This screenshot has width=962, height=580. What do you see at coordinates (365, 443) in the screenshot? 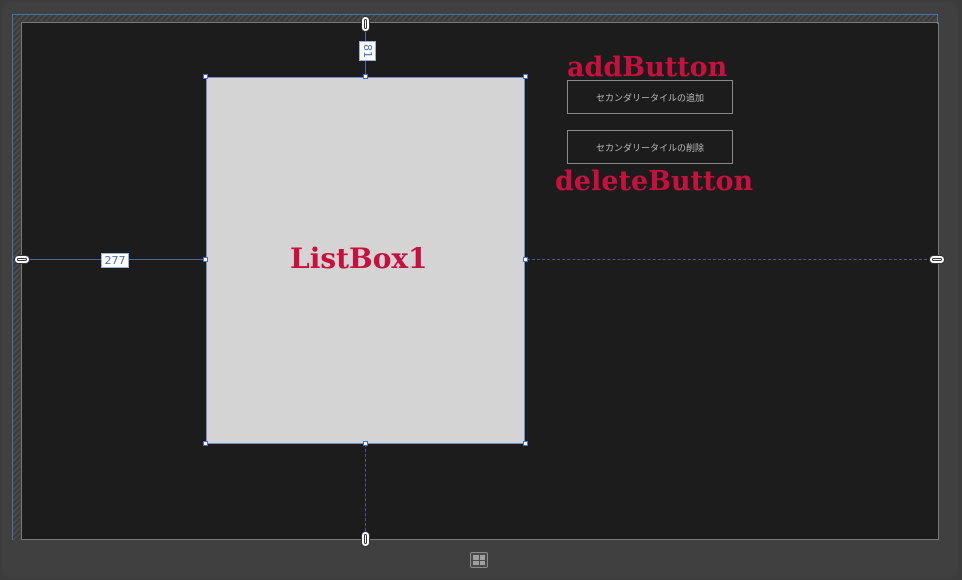
I see `resize-handle-bottom-middle` at bounding box center [365, 443].